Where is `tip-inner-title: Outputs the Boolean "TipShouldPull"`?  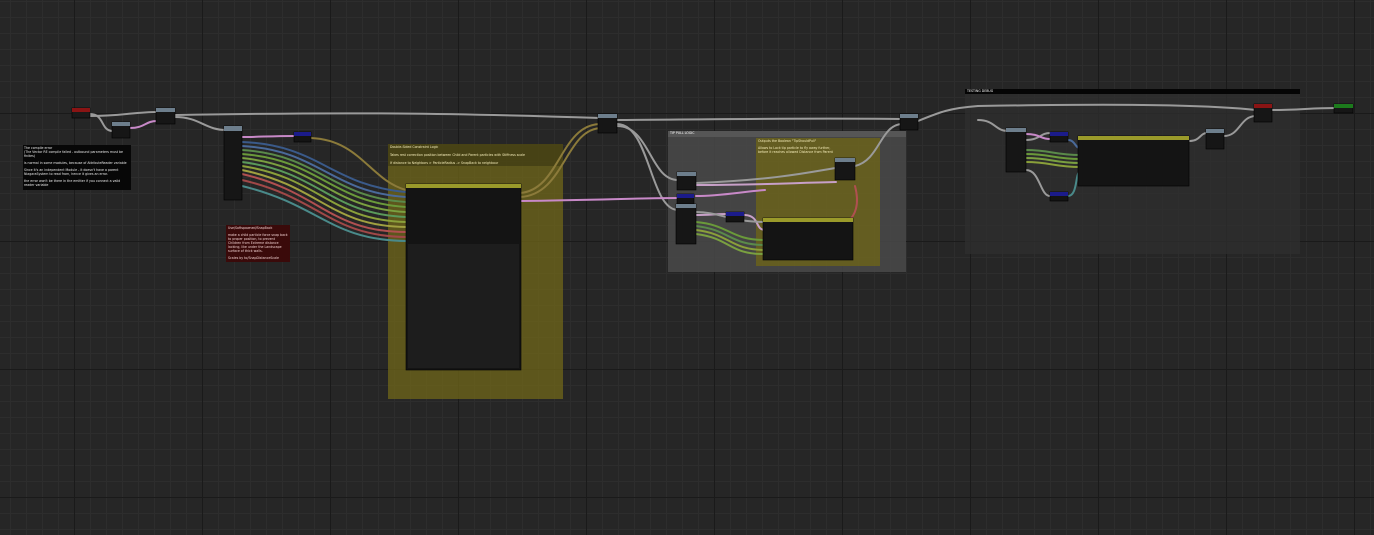
tip-inner-title: Outputs the Boolean "TipShouldPull" is located at coordinates (787, 141).